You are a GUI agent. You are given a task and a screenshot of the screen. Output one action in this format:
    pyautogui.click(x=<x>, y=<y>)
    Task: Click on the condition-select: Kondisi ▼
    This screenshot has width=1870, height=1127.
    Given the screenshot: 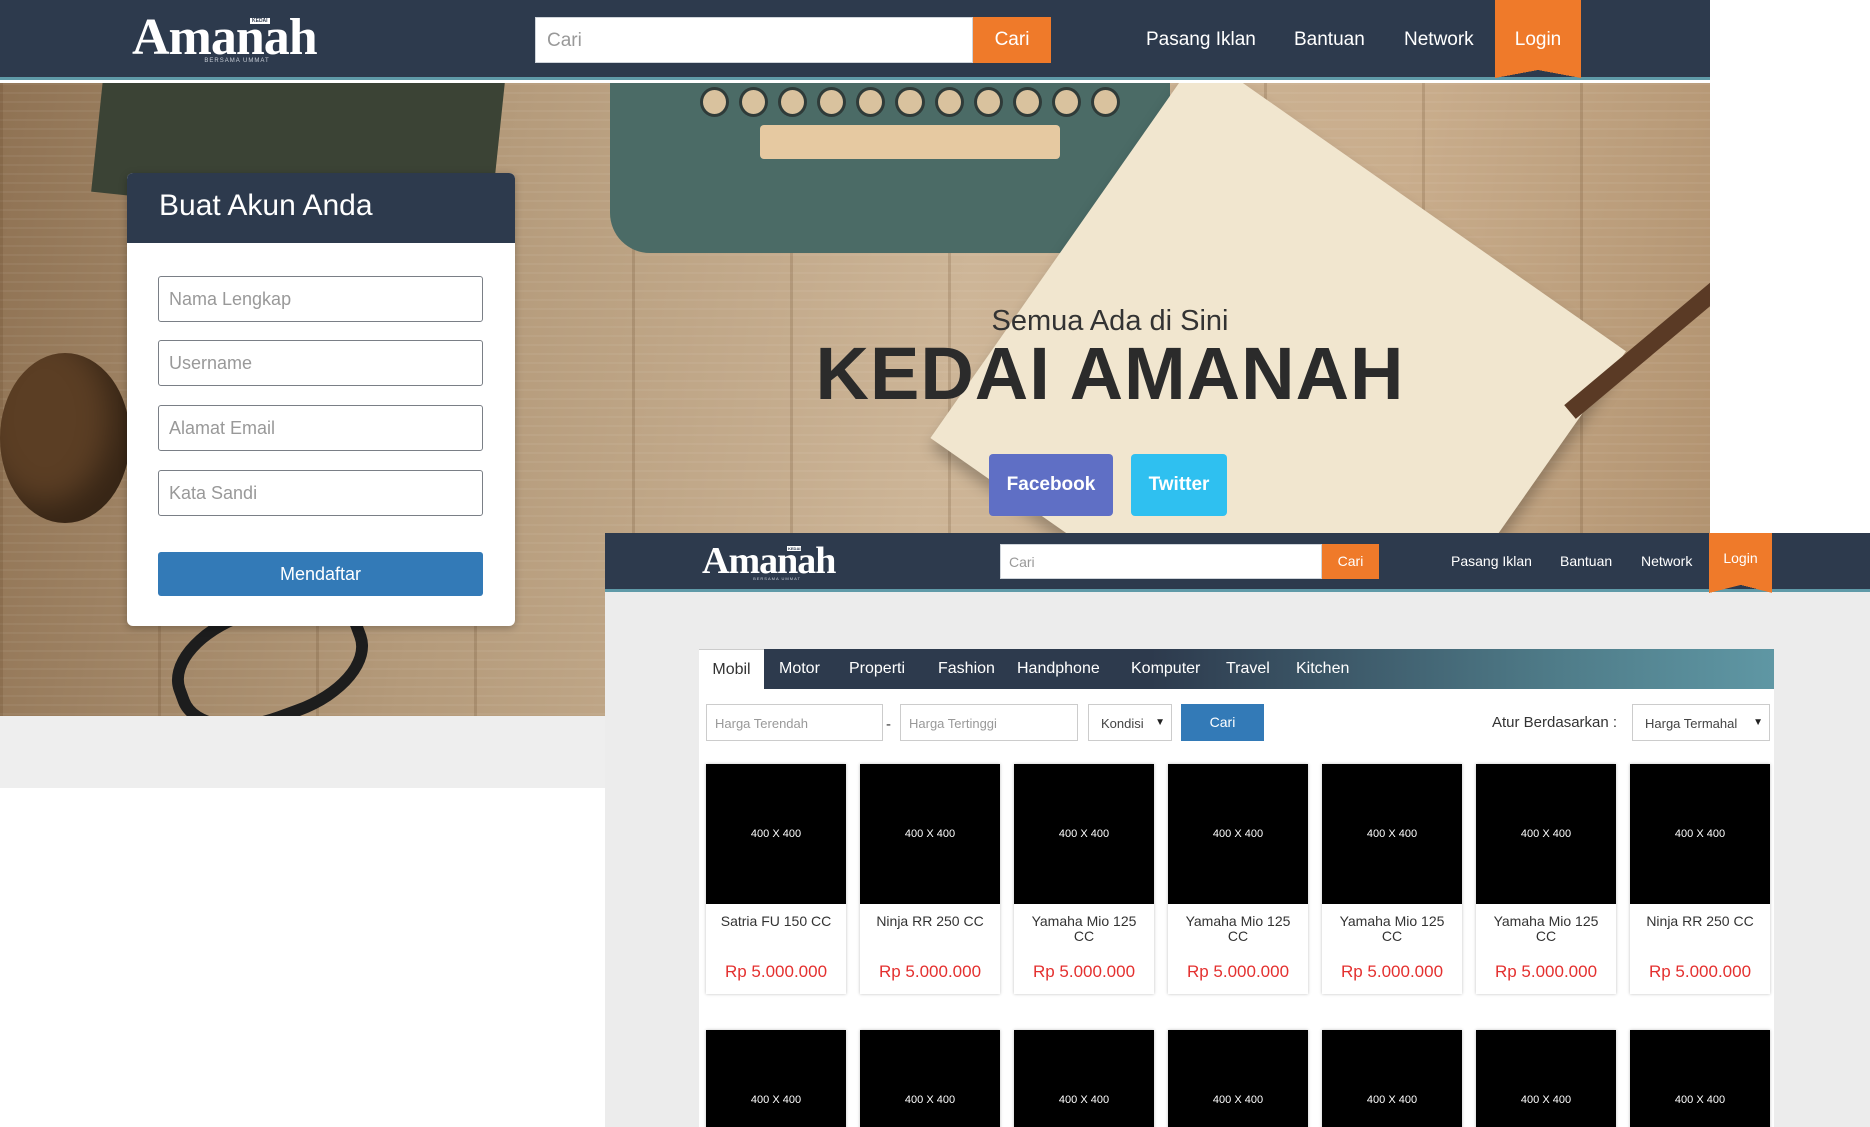 What is the action you would take?
    pyautogui.click(x=1130, y=722)
    